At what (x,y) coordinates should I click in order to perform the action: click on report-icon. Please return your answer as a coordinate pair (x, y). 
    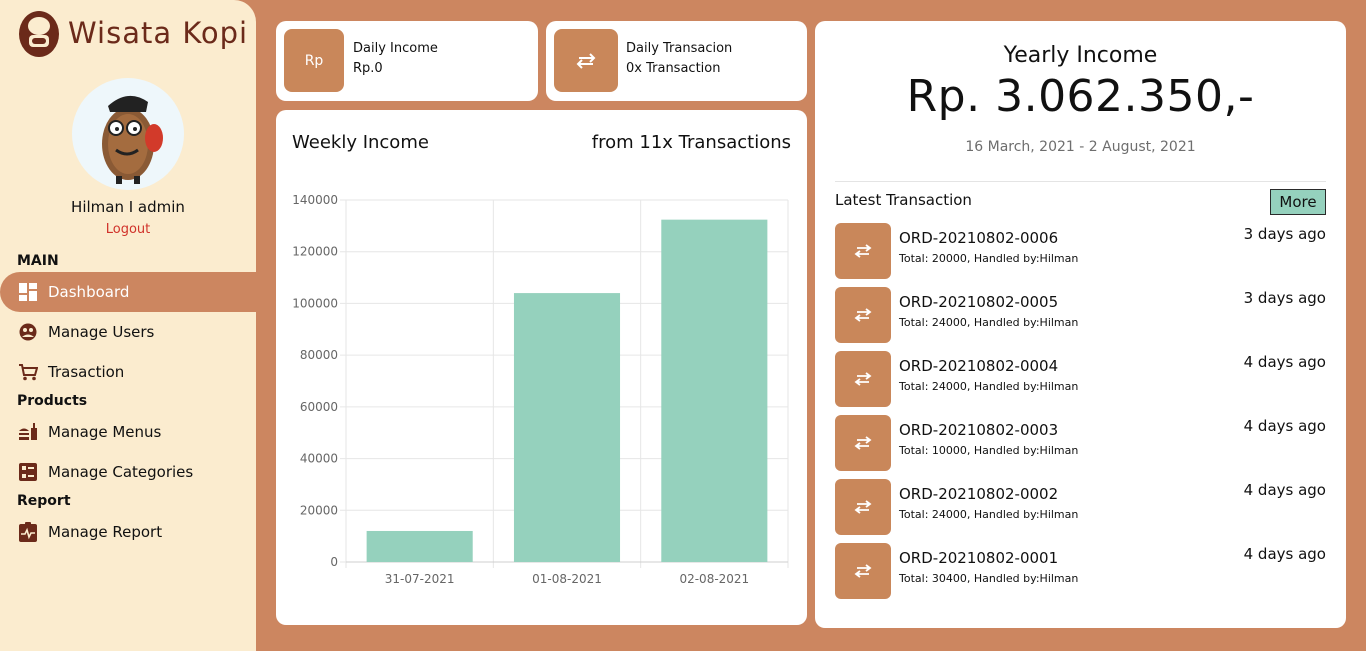
    Looking at the image, I should click on (28, 532).